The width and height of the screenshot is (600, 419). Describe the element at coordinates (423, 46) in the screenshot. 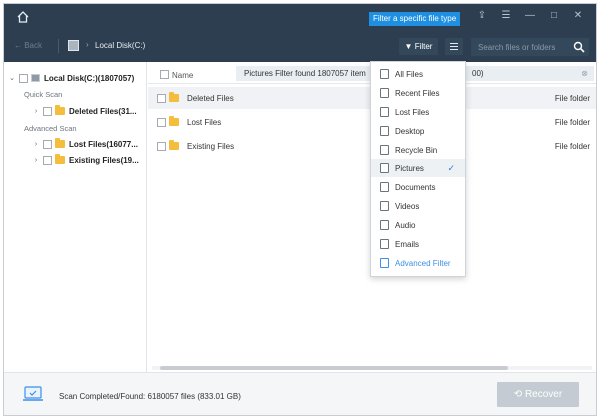

I see `filter-label: Filter` at that location.